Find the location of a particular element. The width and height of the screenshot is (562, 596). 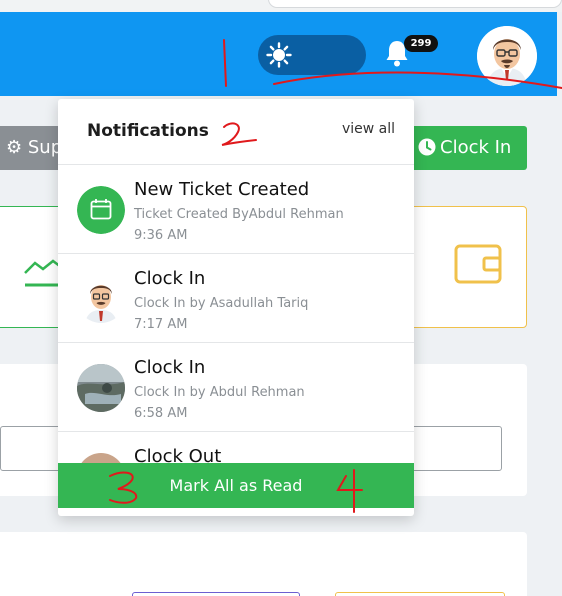

sun-icon is located at coordinates (279, 55).